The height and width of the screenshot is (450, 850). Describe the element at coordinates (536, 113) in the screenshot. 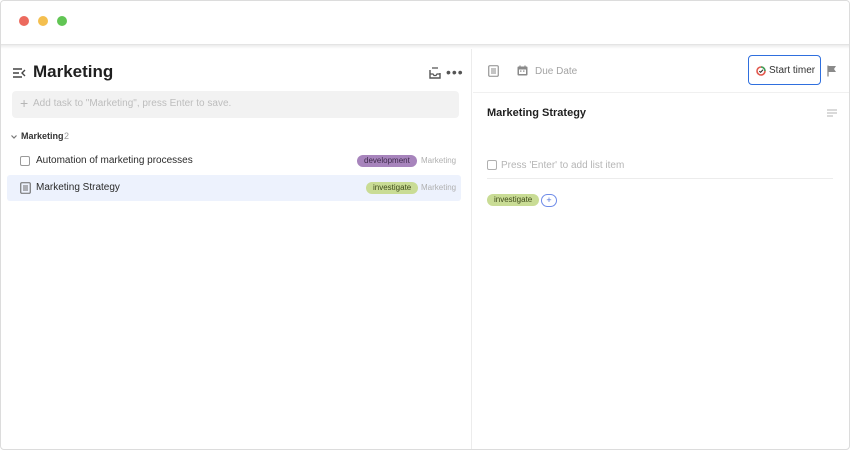

I see `task-detail-title: Marketing Strategy` at that location.